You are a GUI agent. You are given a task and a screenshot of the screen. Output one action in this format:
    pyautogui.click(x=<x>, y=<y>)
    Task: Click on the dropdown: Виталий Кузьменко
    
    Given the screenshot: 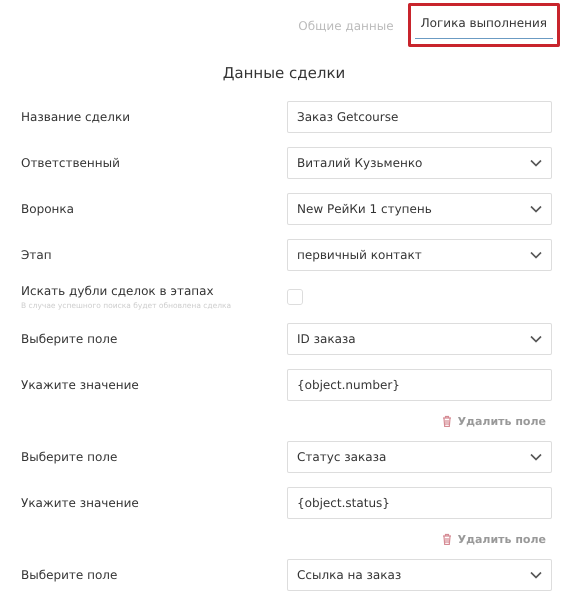 What is the action you would take?
    pyautogui.click(x=419, y=163)
    